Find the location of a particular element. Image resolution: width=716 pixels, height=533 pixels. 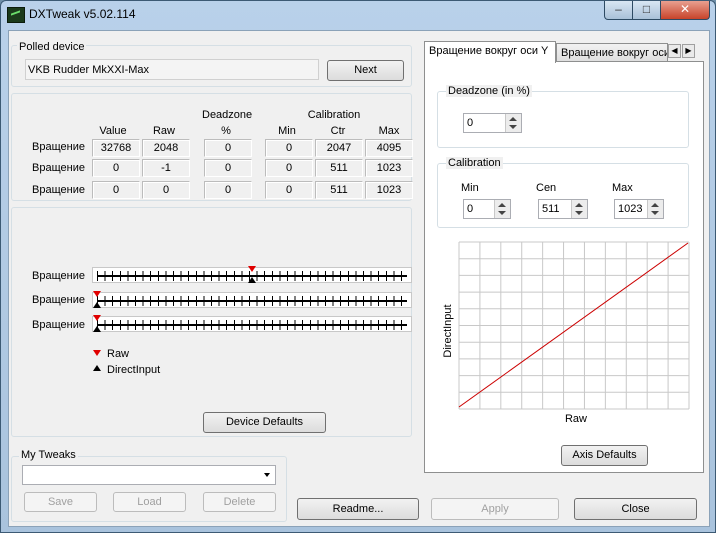

raw-cell: 2048 is located at coordinates (166, 148).